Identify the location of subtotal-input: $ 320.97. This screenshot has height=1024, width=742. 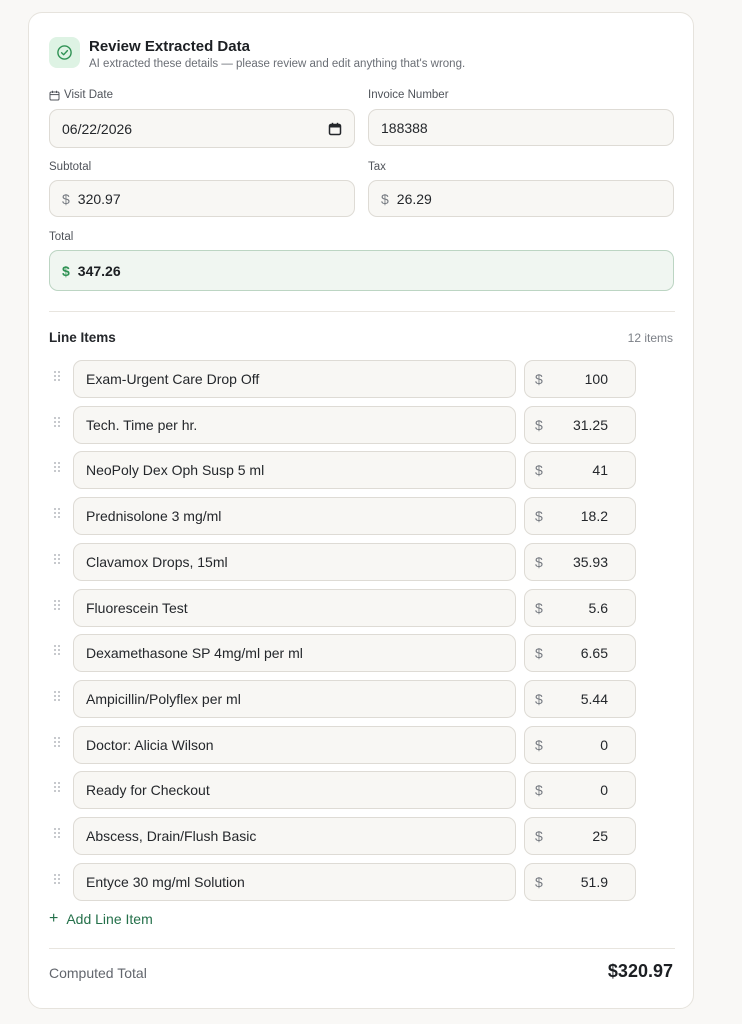
(202, 198).